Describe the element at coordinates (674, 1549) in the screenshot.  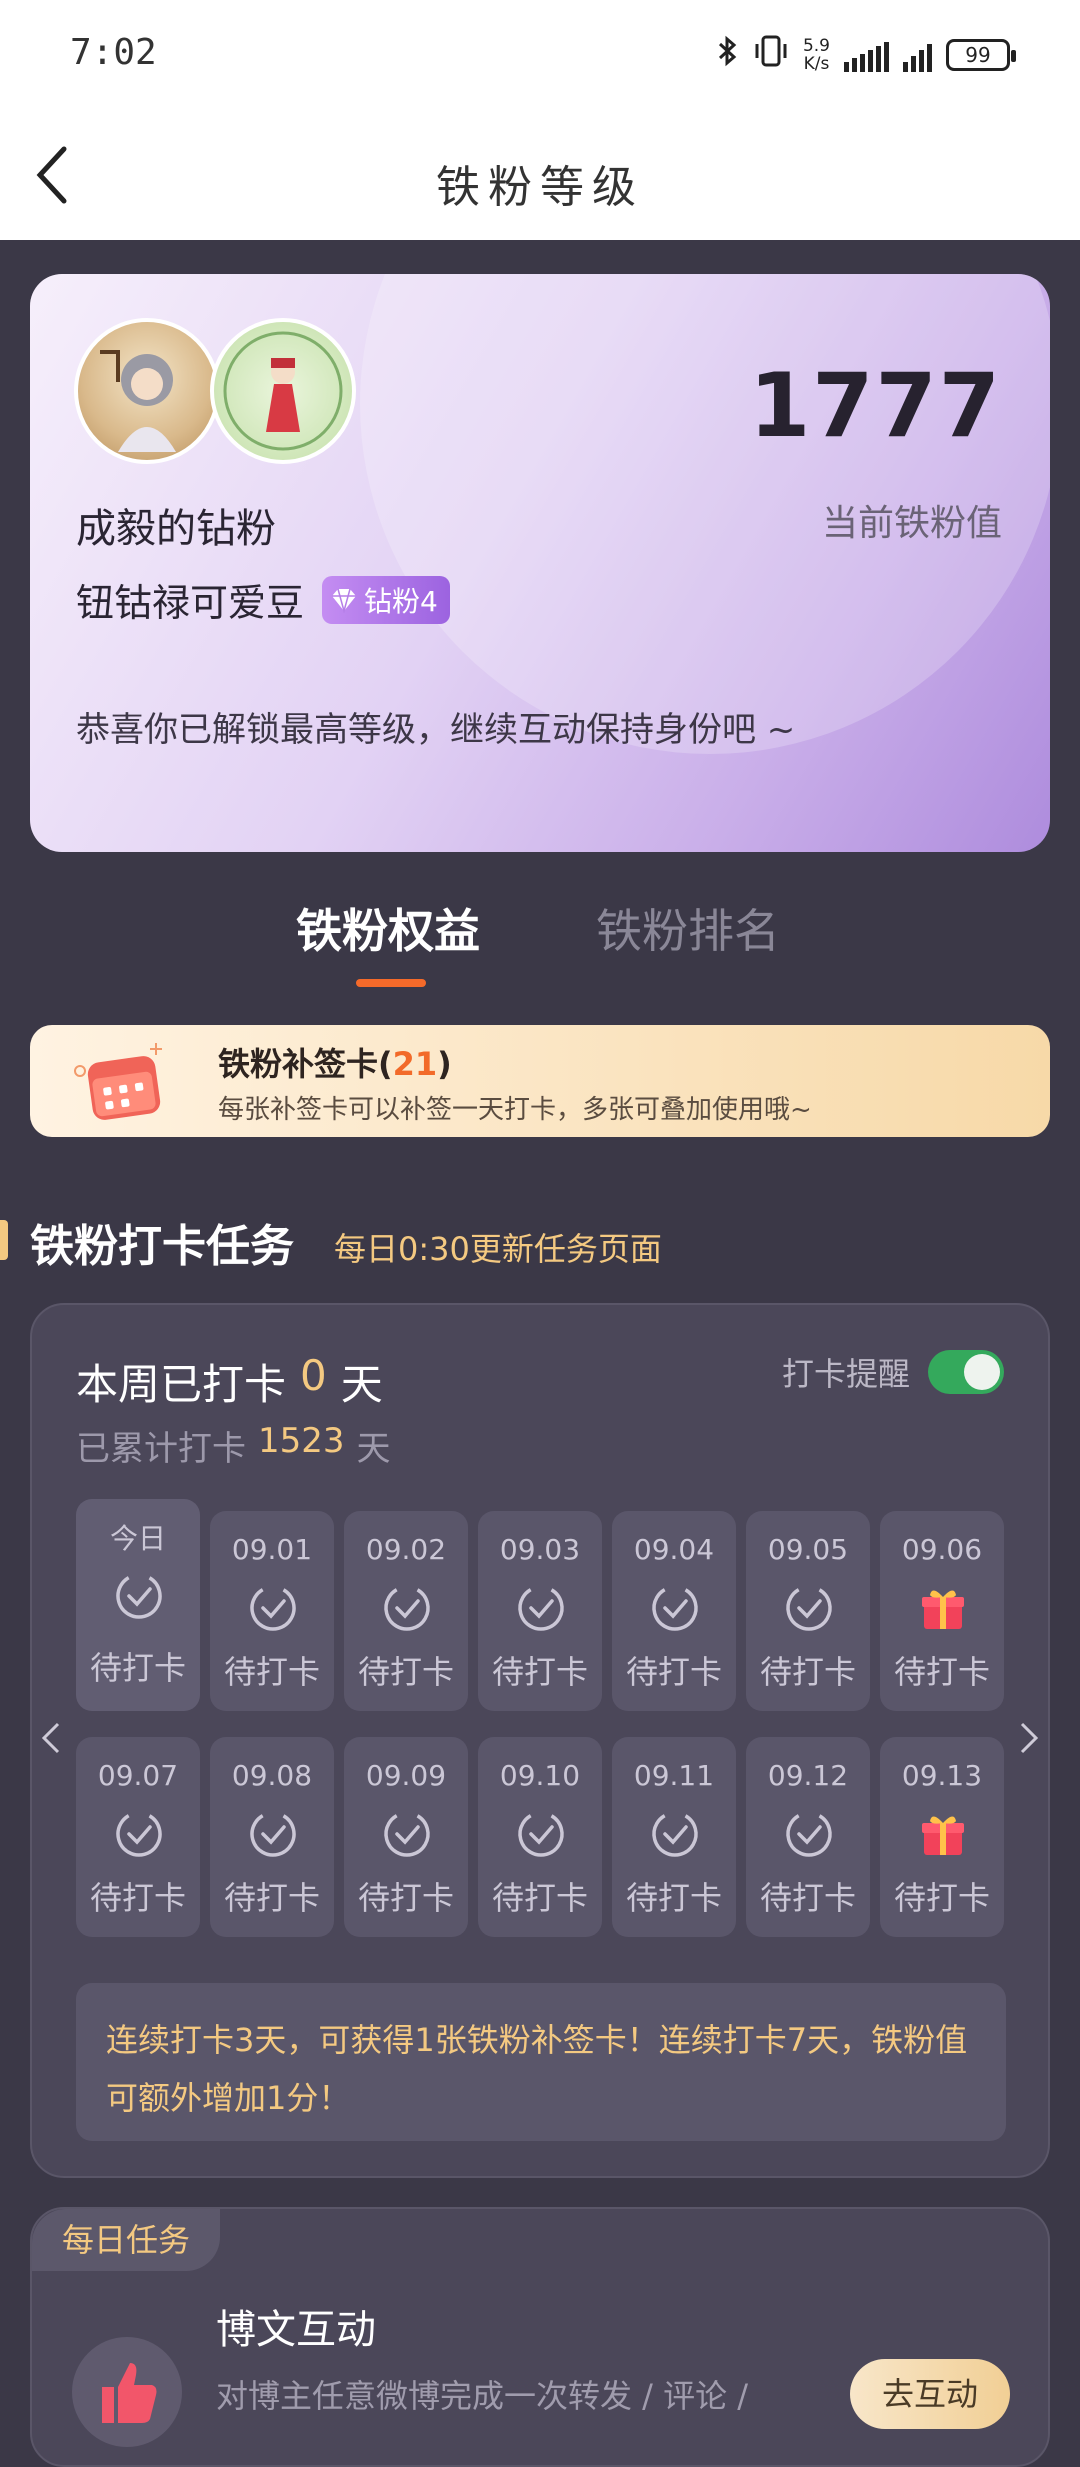
I see `checkin-day-date: 09.04` at that location.